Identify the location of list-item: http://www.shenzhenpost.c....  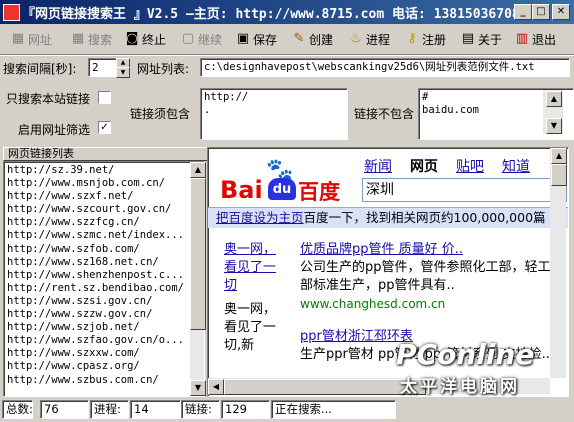
(97, 275).